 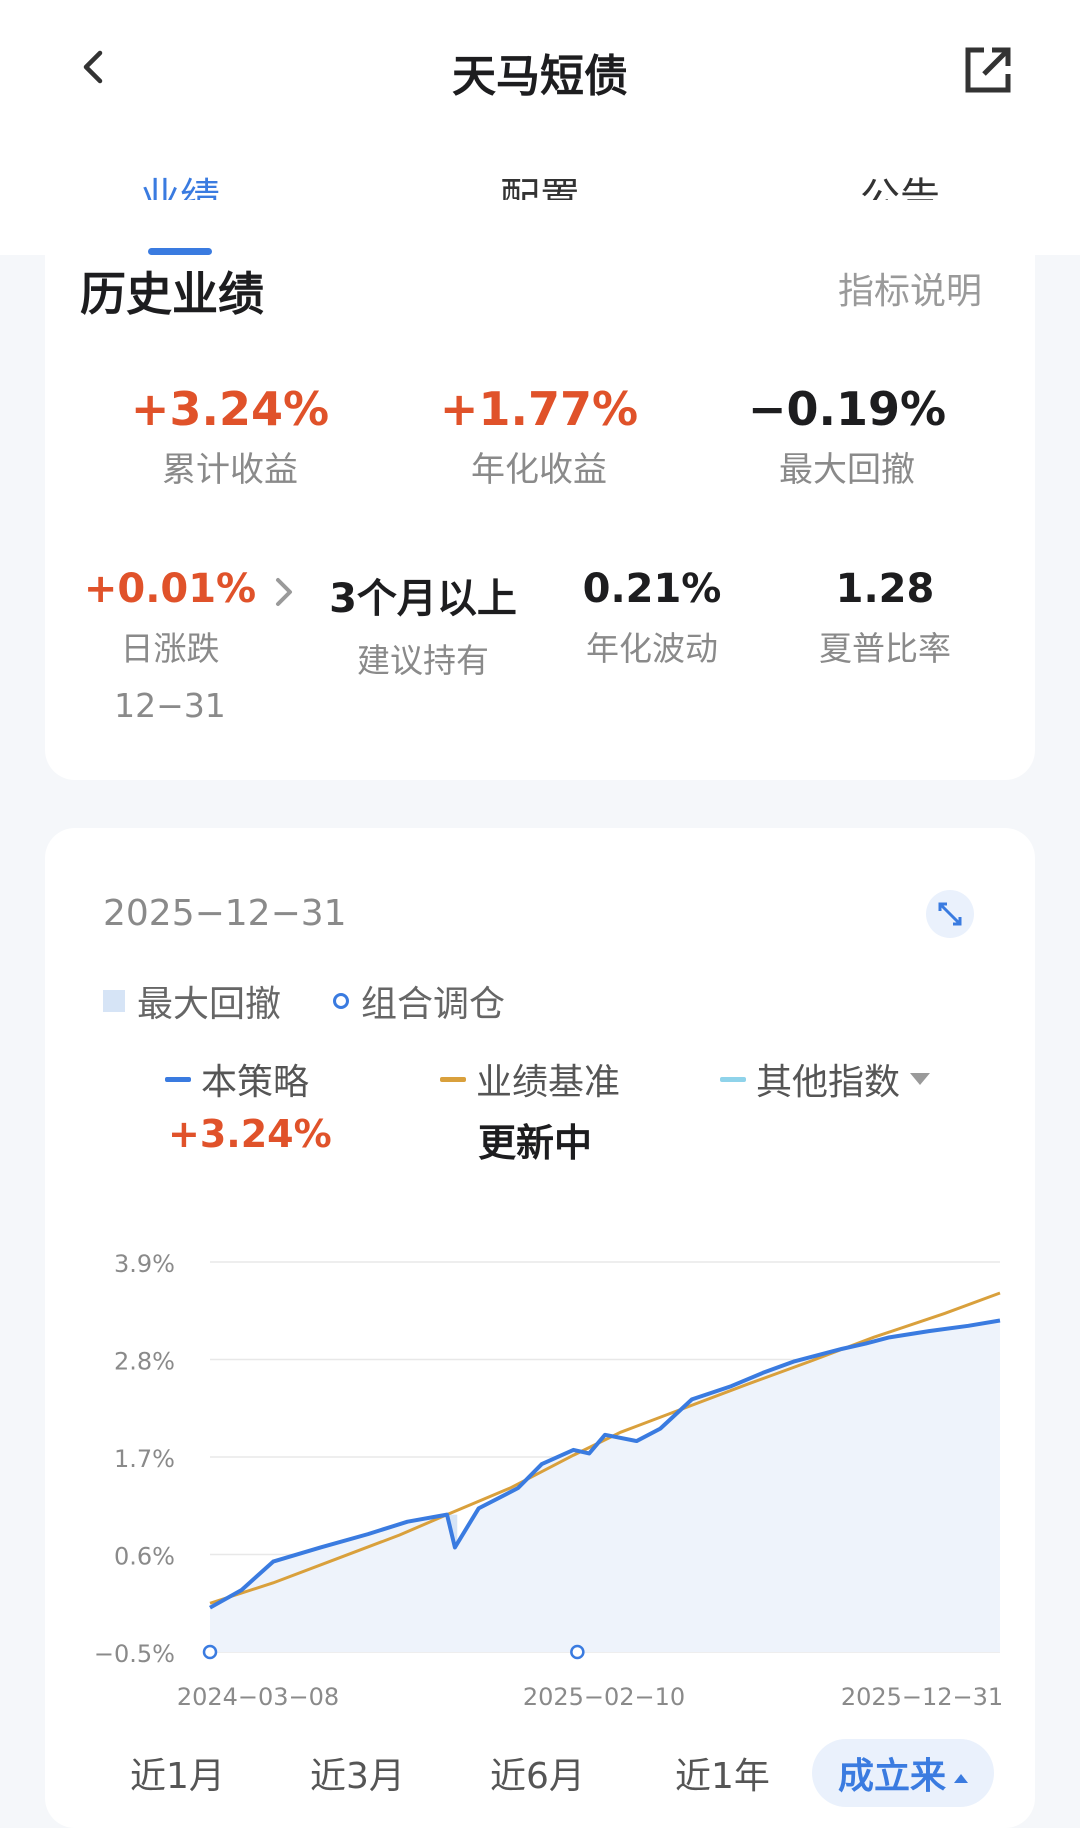 What do you see at coordinates (604, 1697) in the screenshot?
I see `x-tick-label: 2025−02−10` at bounding box center [604, 1697].